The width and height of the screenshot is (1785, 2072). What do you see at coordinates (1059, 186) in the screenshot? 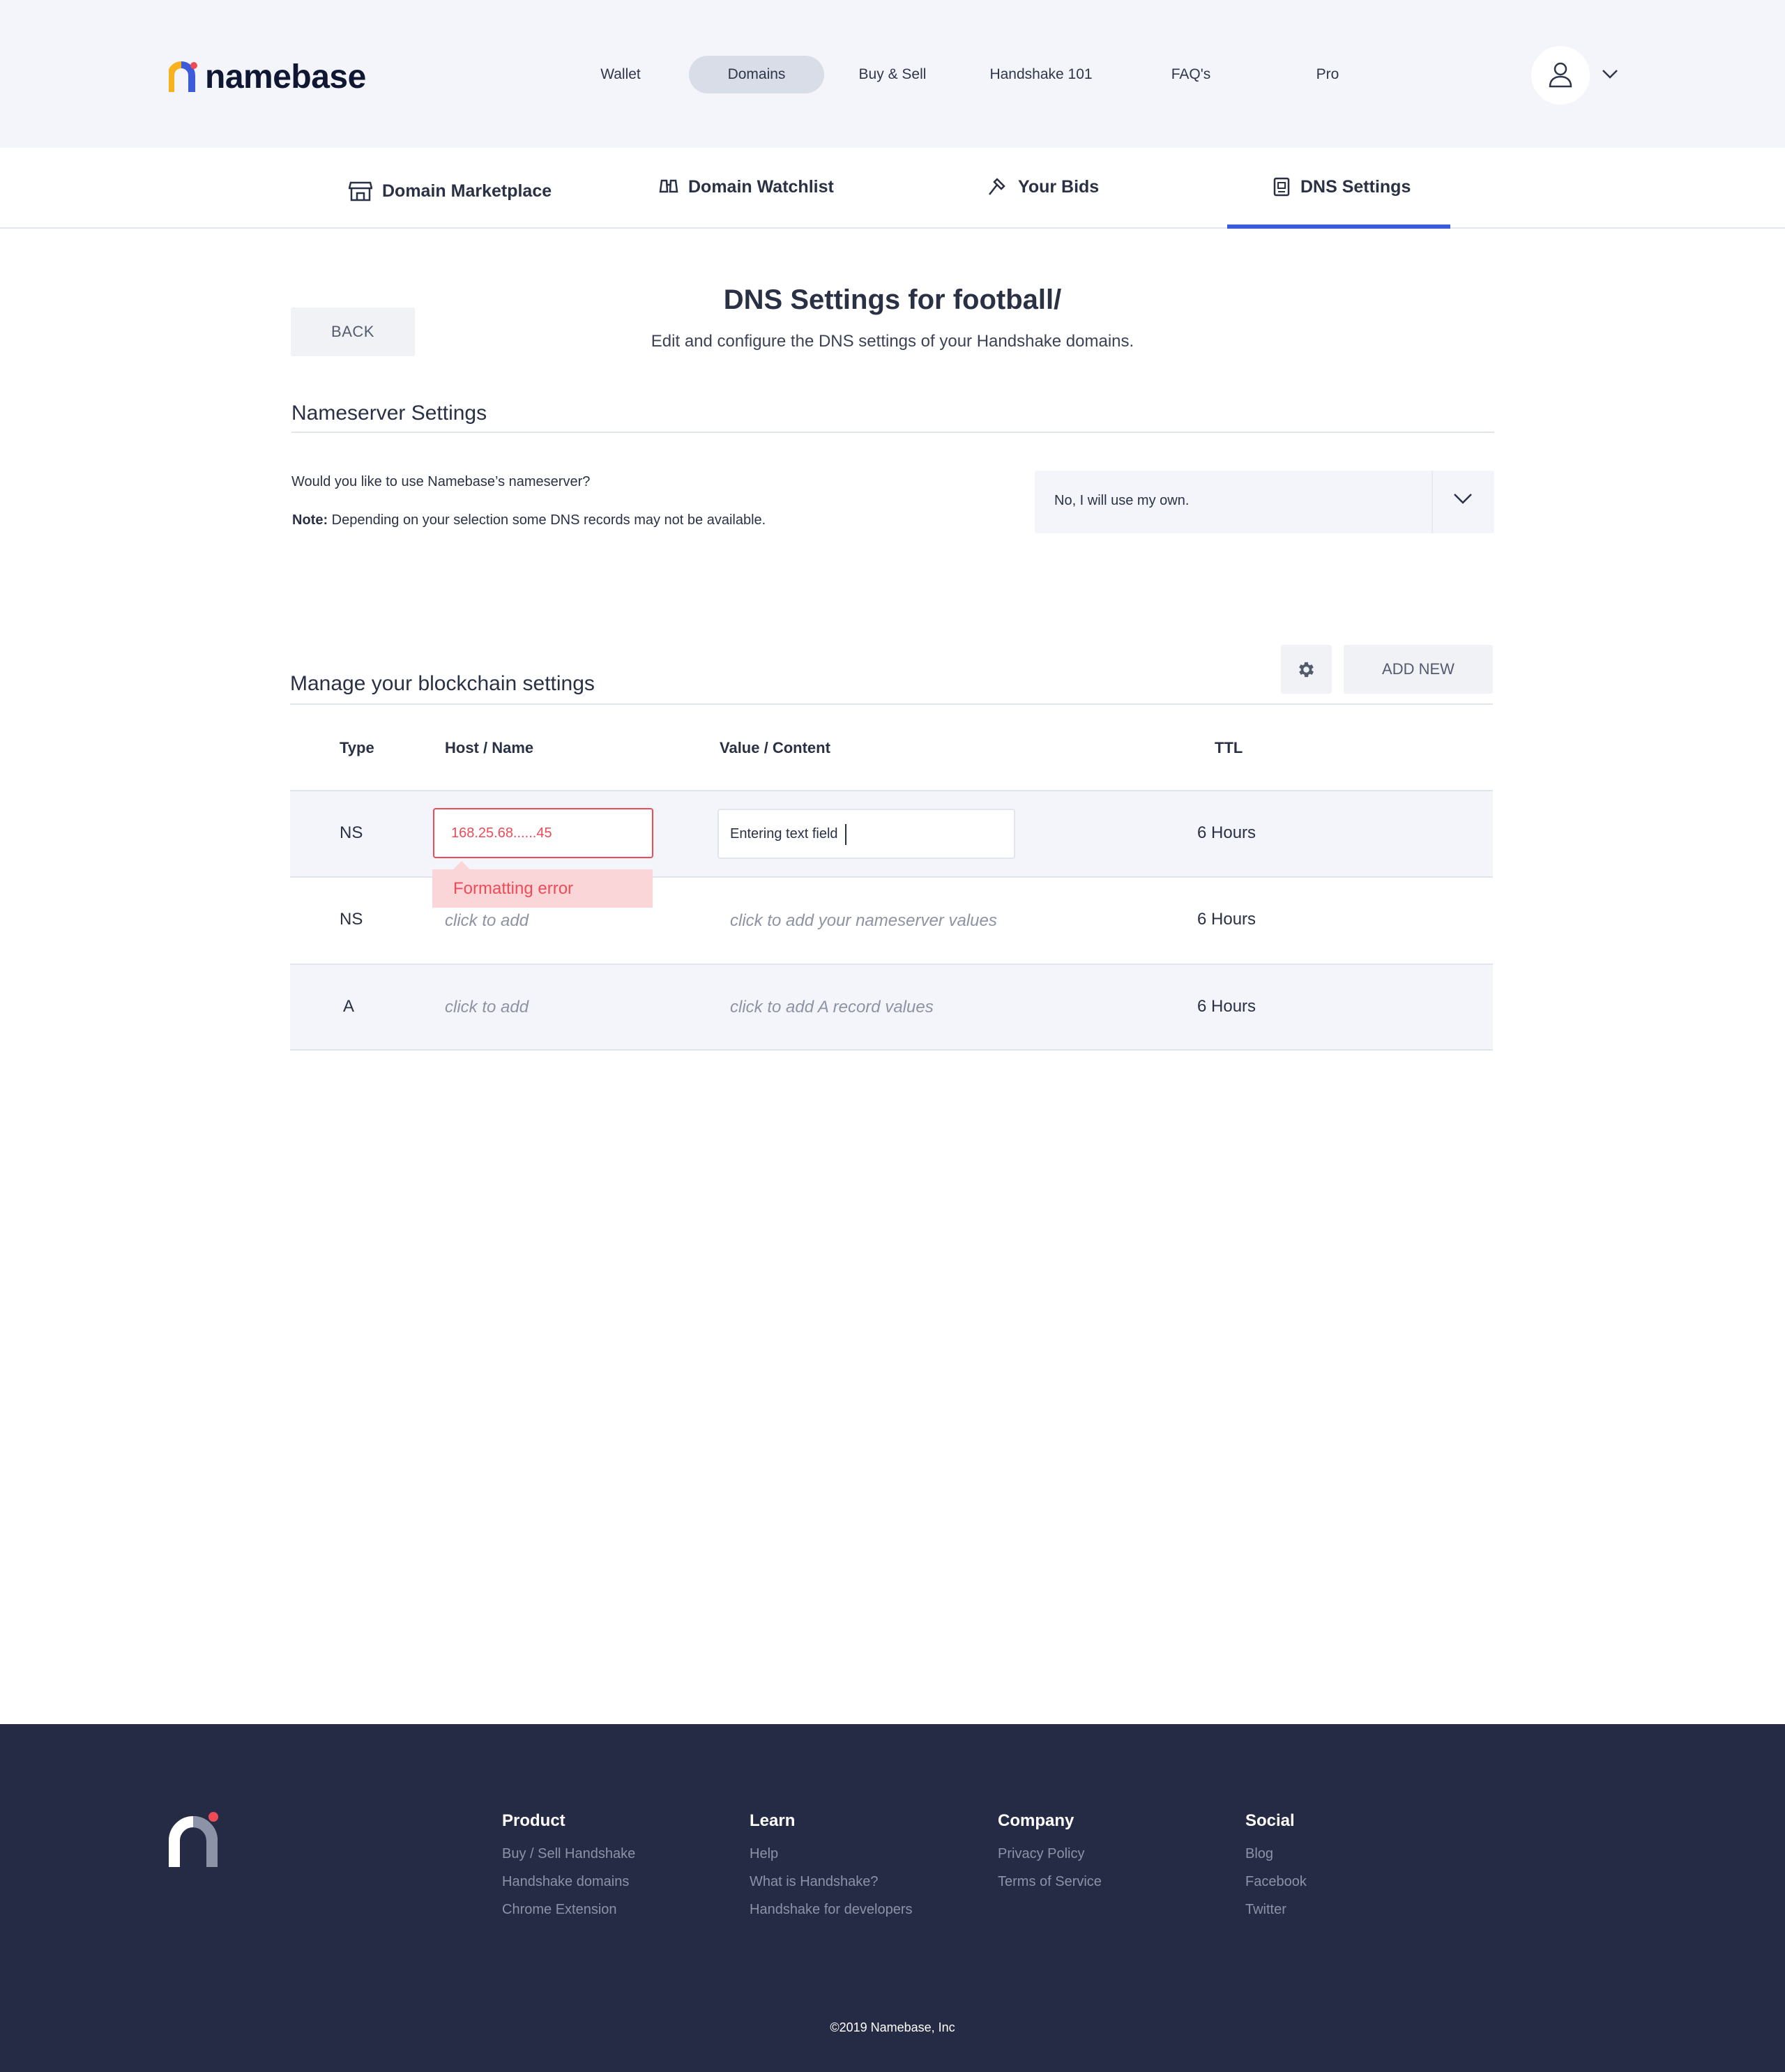
I see `tab-label: Your Bids` at bounding box center [1059, 186].